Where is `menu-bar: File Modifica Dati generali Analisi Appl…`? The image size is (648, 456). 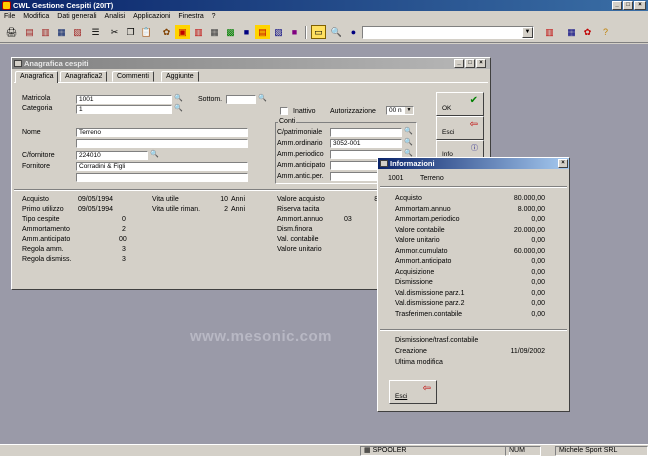
menu-bar: File Modifica Dati generali Analisi Appl… is located at coordinates (324, 16).